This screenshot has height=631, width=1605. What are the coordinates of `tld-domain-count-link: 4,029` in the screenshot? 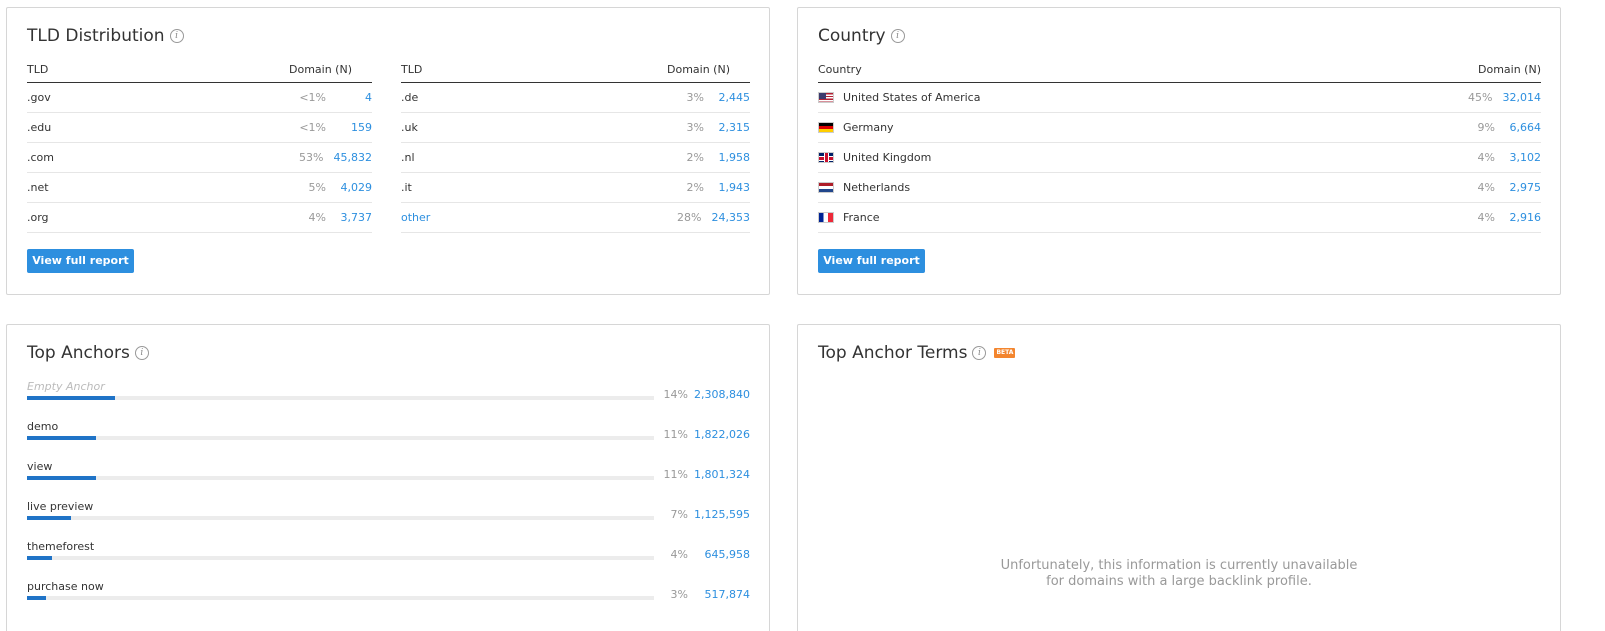 It's located at (354, 187).